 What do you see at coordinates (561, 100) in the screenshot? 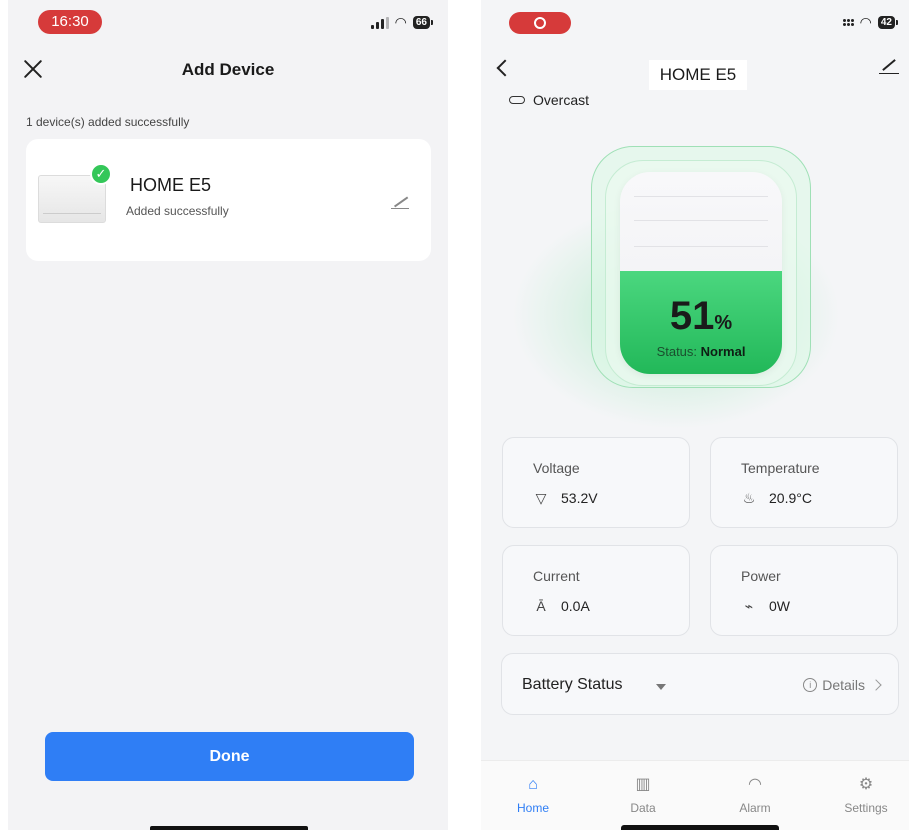
I see `weather-label: Overcast` at bounding box center [561, 100].